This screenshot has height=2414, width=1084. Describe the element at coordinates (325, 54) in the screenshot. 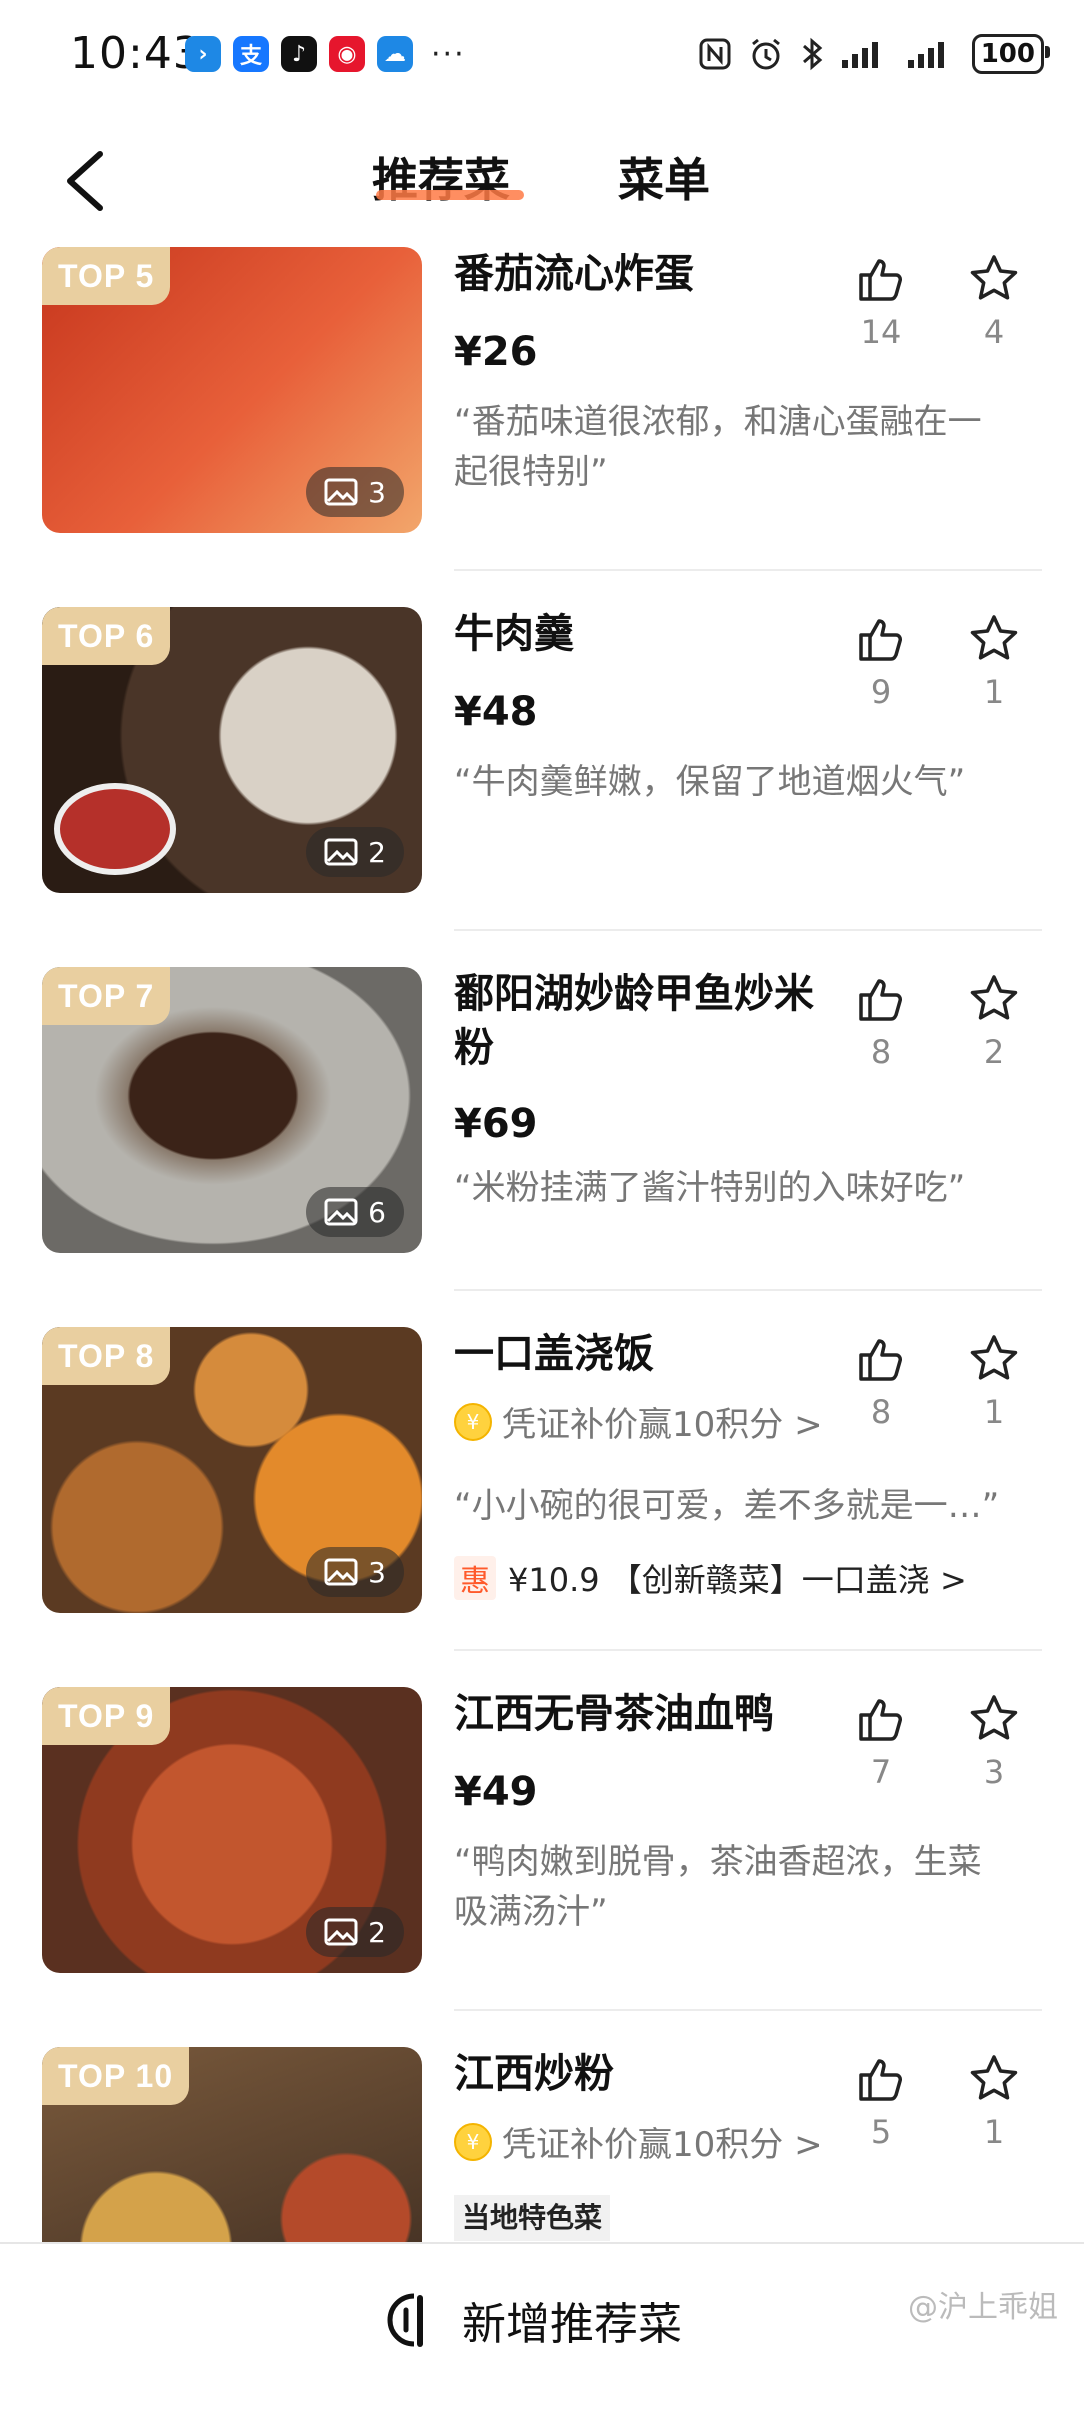

I see `status-app-icons: › 支 ♪ ◉ ☁ ···` at that location.